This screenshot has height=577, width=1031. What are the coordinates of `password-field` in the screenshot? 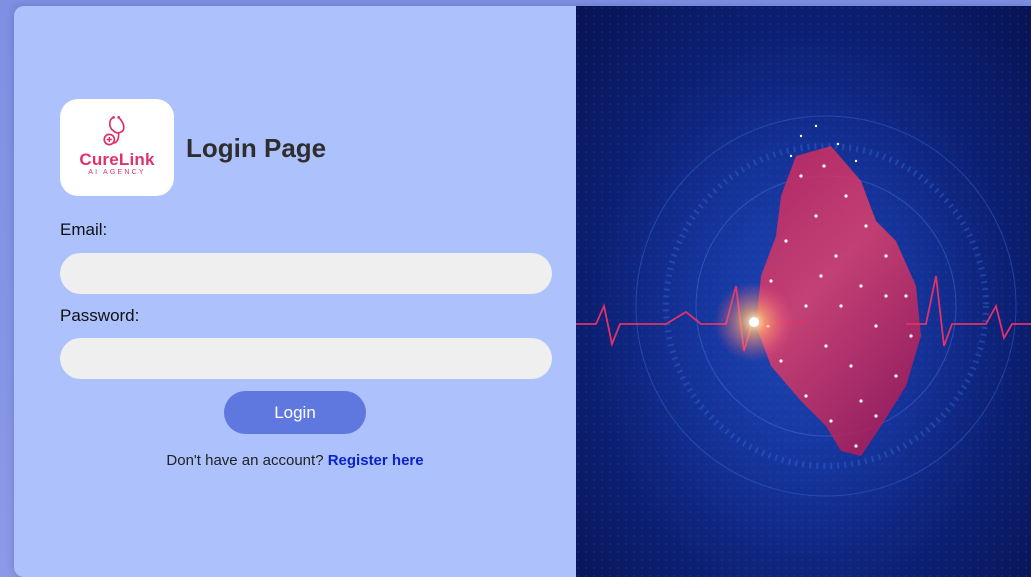 It's located at (306, 358).